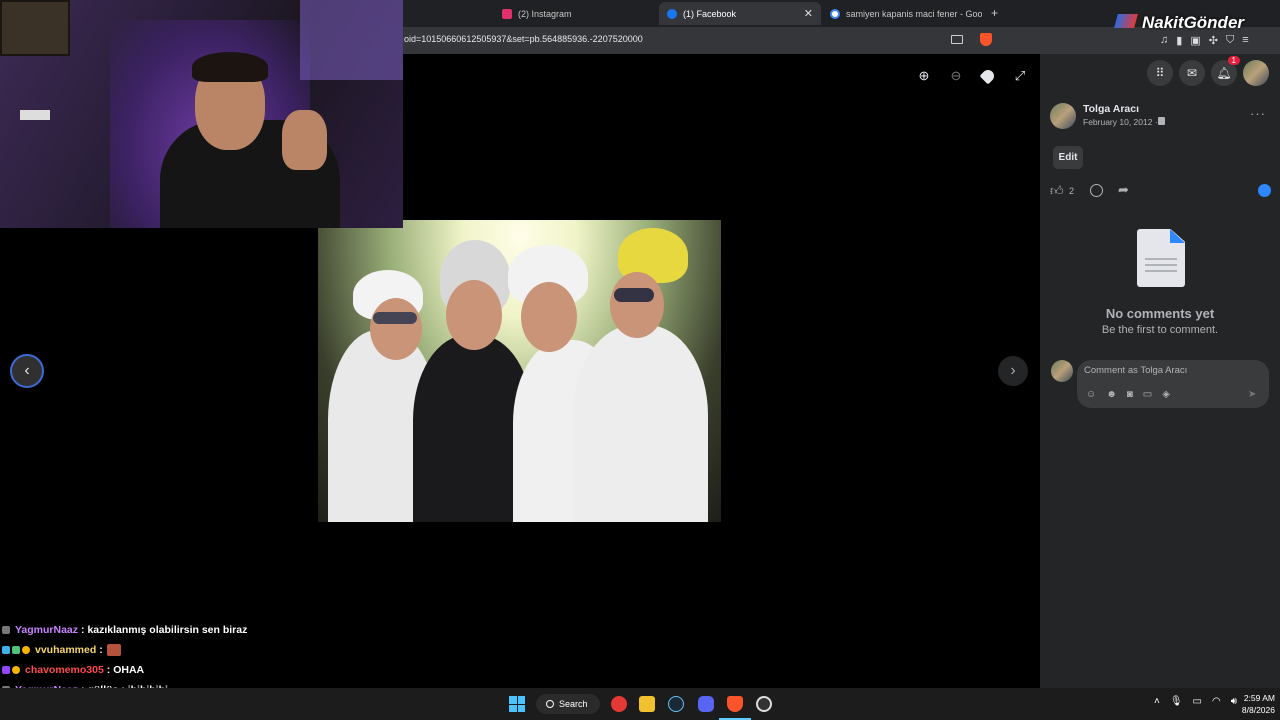 The width and height of the screenshot is (1280, 720). I want to click on shield-icon: ⛉, so click(1230, 40).